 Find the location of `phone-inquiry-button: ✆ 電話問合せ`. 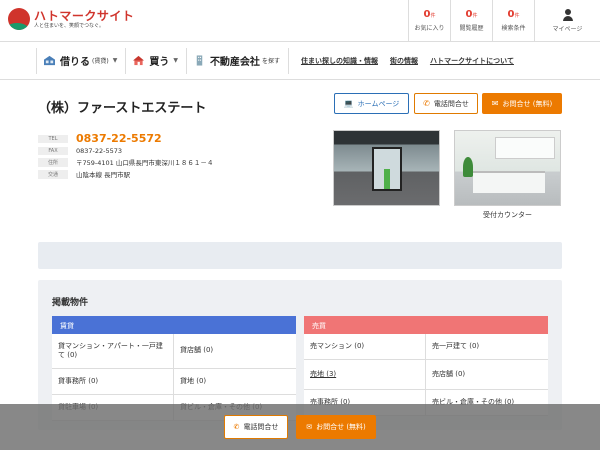

phone-inquiry-button: ✆ 電話問合せ is located at coordinates (446, 103).